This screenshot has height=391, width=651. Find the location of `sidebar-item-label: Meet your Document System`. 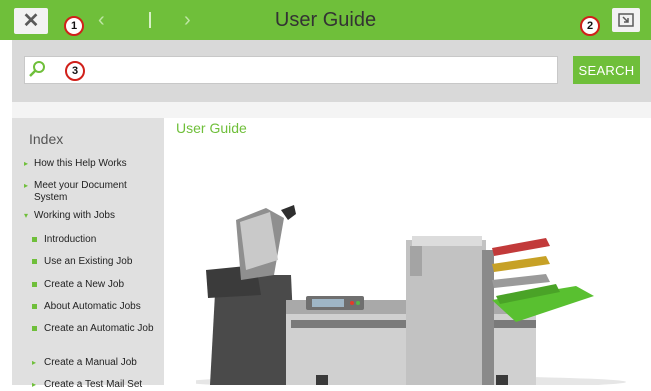

sidebar-item-label: Meet your Document System is located at coordinates (80, 191).